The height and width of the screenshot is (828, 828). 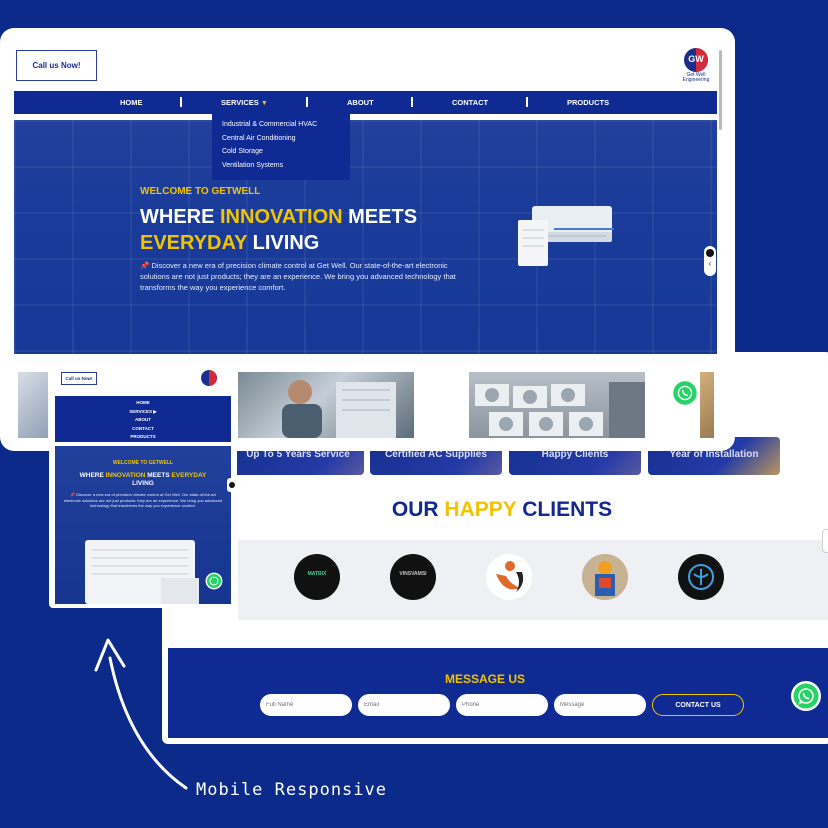 What do you see at coordinates (143, 412) in the screenshot?
I see `menu-services: SERVICES ▶` at bounding box center [143, 412].